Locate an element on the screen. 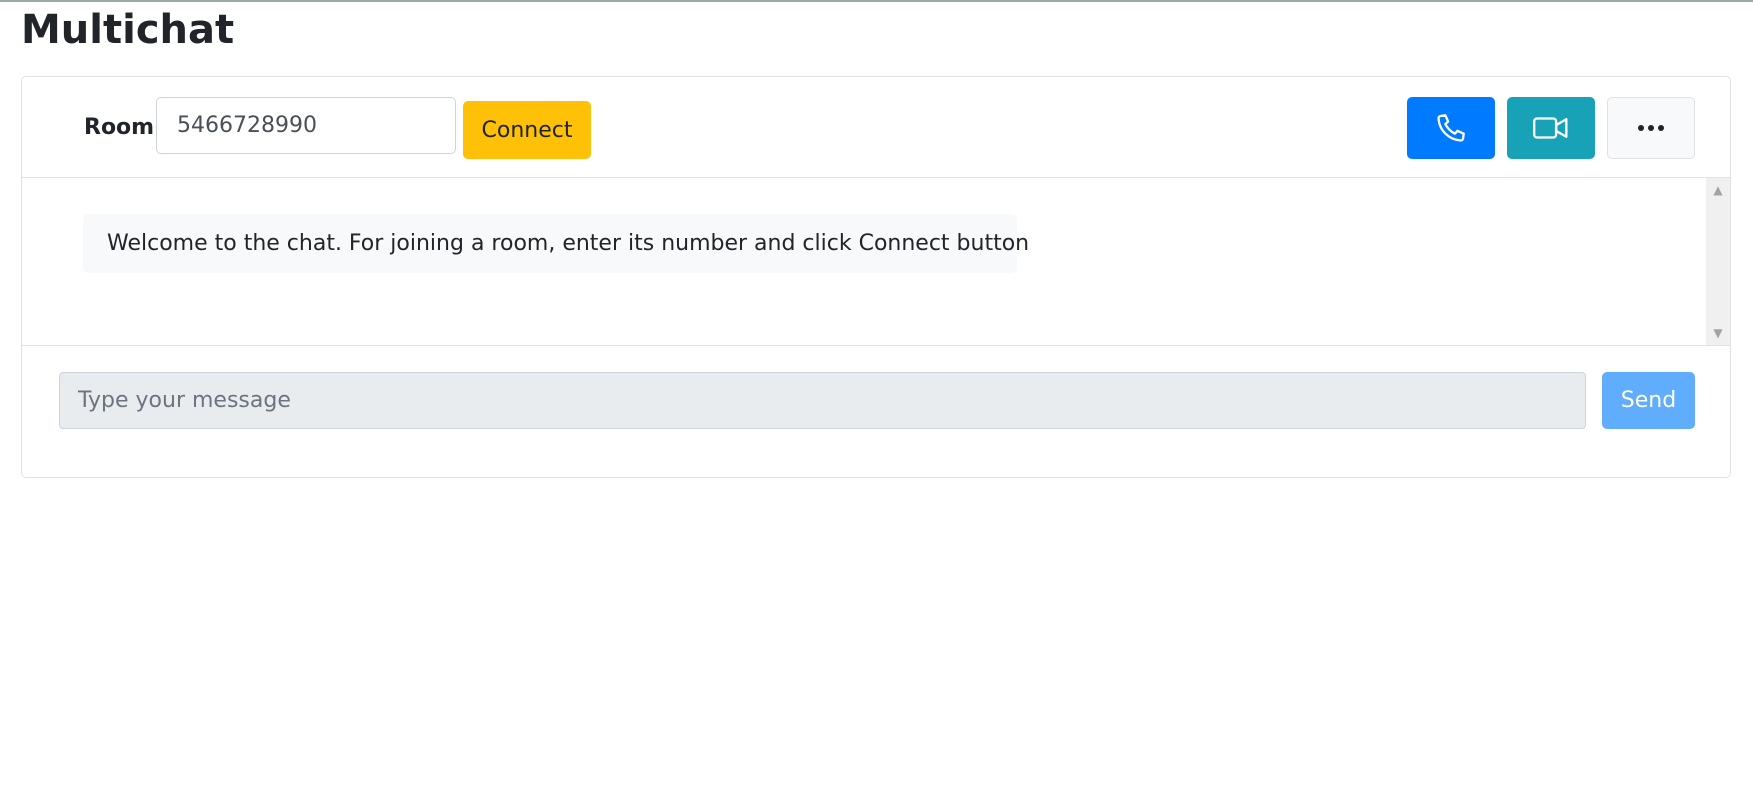 Image resolution: width=1753 pixels, height=785 pixels. send-button: Send is located at coordinates (1648, 400).